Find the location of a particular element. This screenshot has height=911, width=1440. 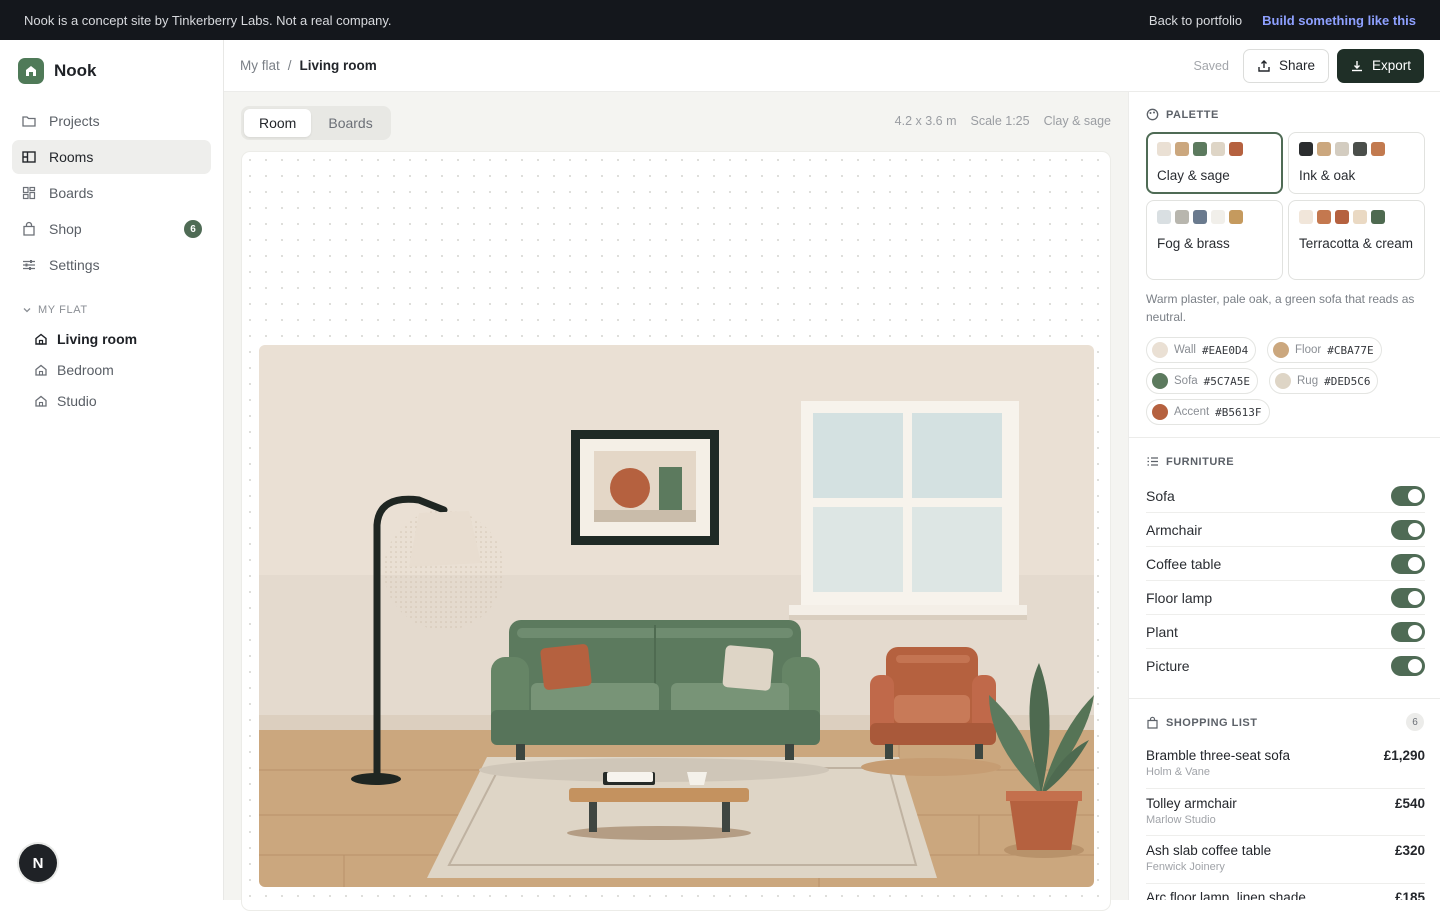

coffee-table-toggle is located at coordinates (1408, 563).